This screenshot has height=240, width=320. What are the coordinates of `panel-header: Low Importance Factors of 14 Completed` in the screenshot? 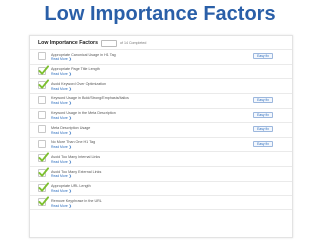 It's located at (92, 43).